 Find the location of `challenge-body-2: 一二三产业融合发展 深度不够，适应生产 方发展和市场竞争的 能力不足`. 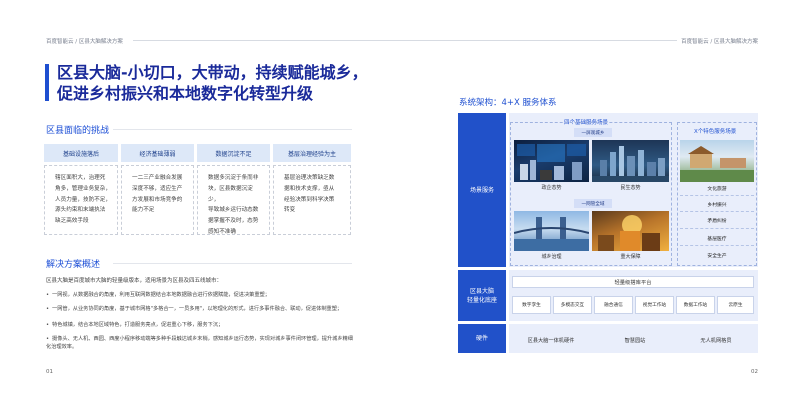

challenge-body-2: 一二三产业融合发展 深度不够，适应生产 方发展和市场竞争的 能力不足 is located at coordinates (157, 200).